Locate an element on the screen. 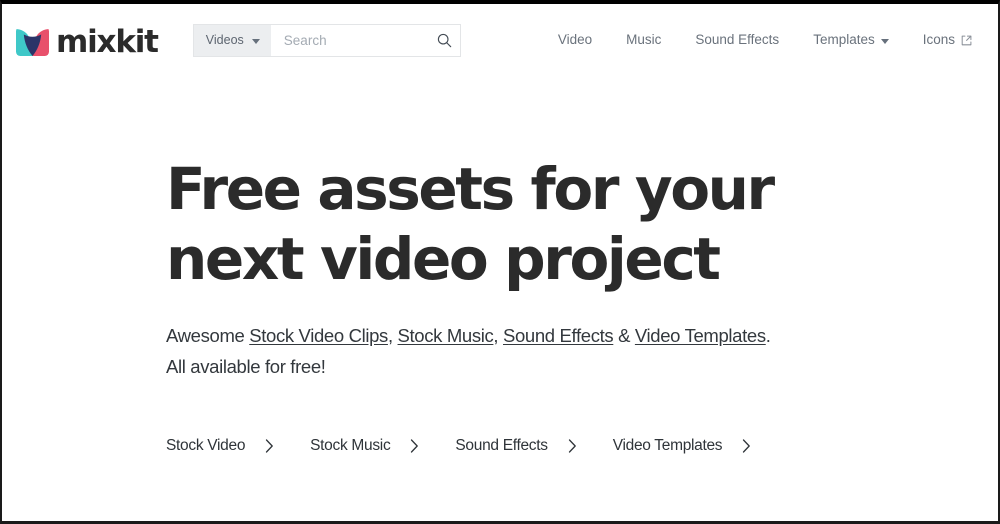  search-input is located at coordinates (351, 40).